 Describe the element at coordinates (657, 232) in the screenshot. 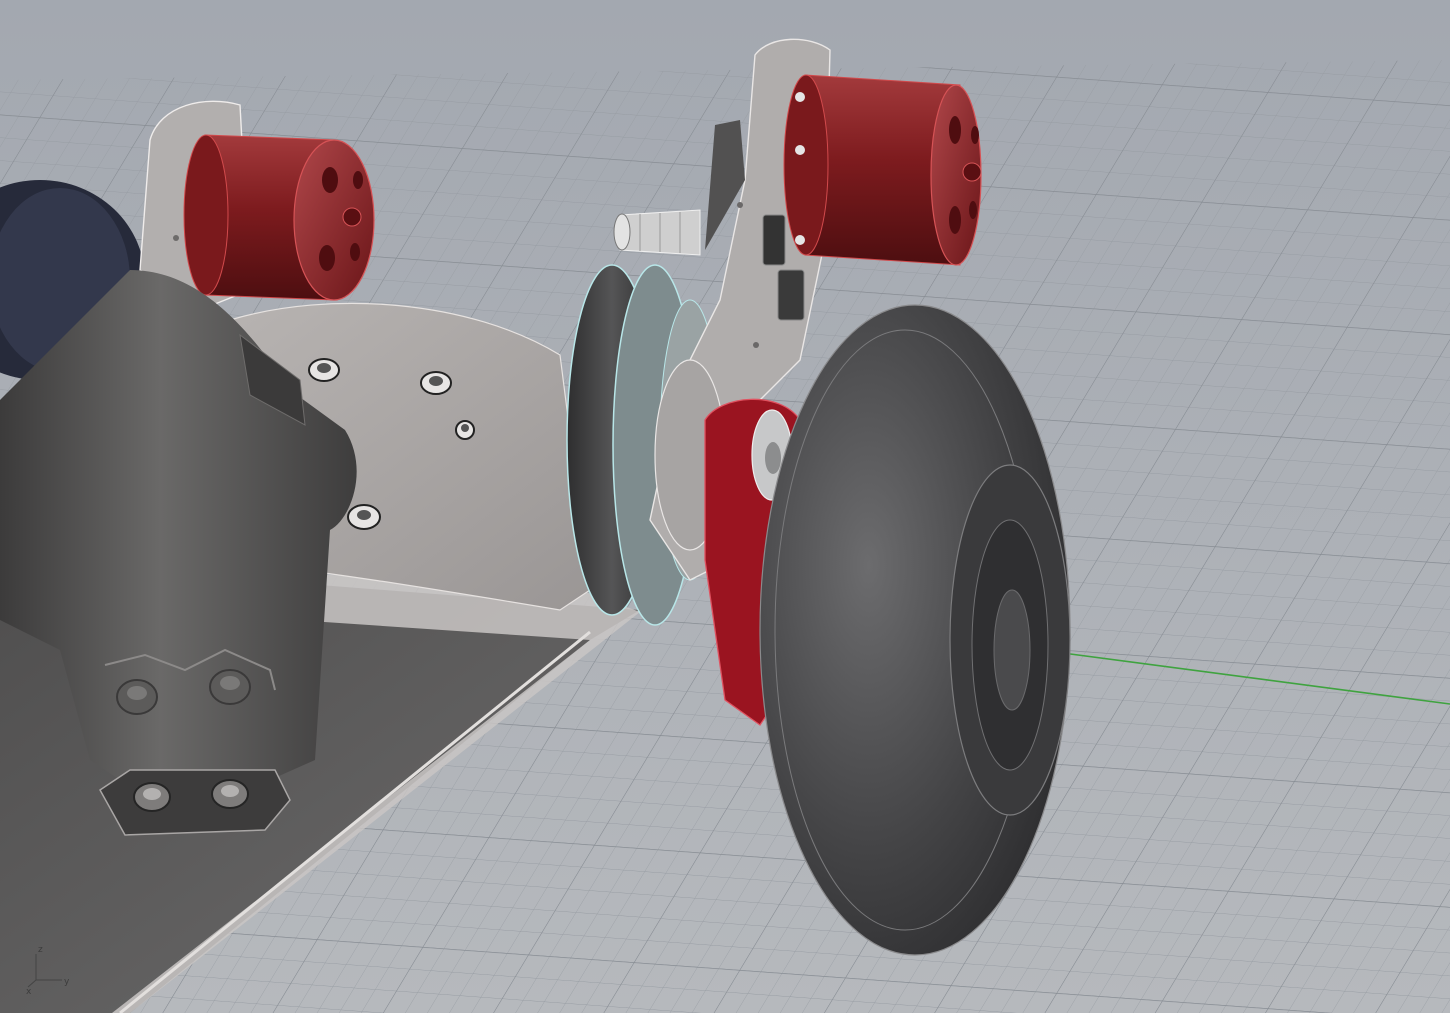

I see `axle-spacer` at that location.